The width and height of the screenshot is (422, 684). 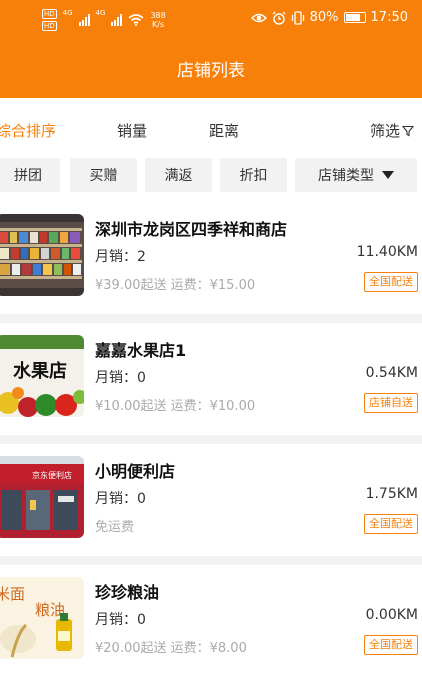 What do you see at coordinates (141, 350) in the screenshot?
I see `store-name: 嘉嘉水果店1` at bounding box center [141, 350].